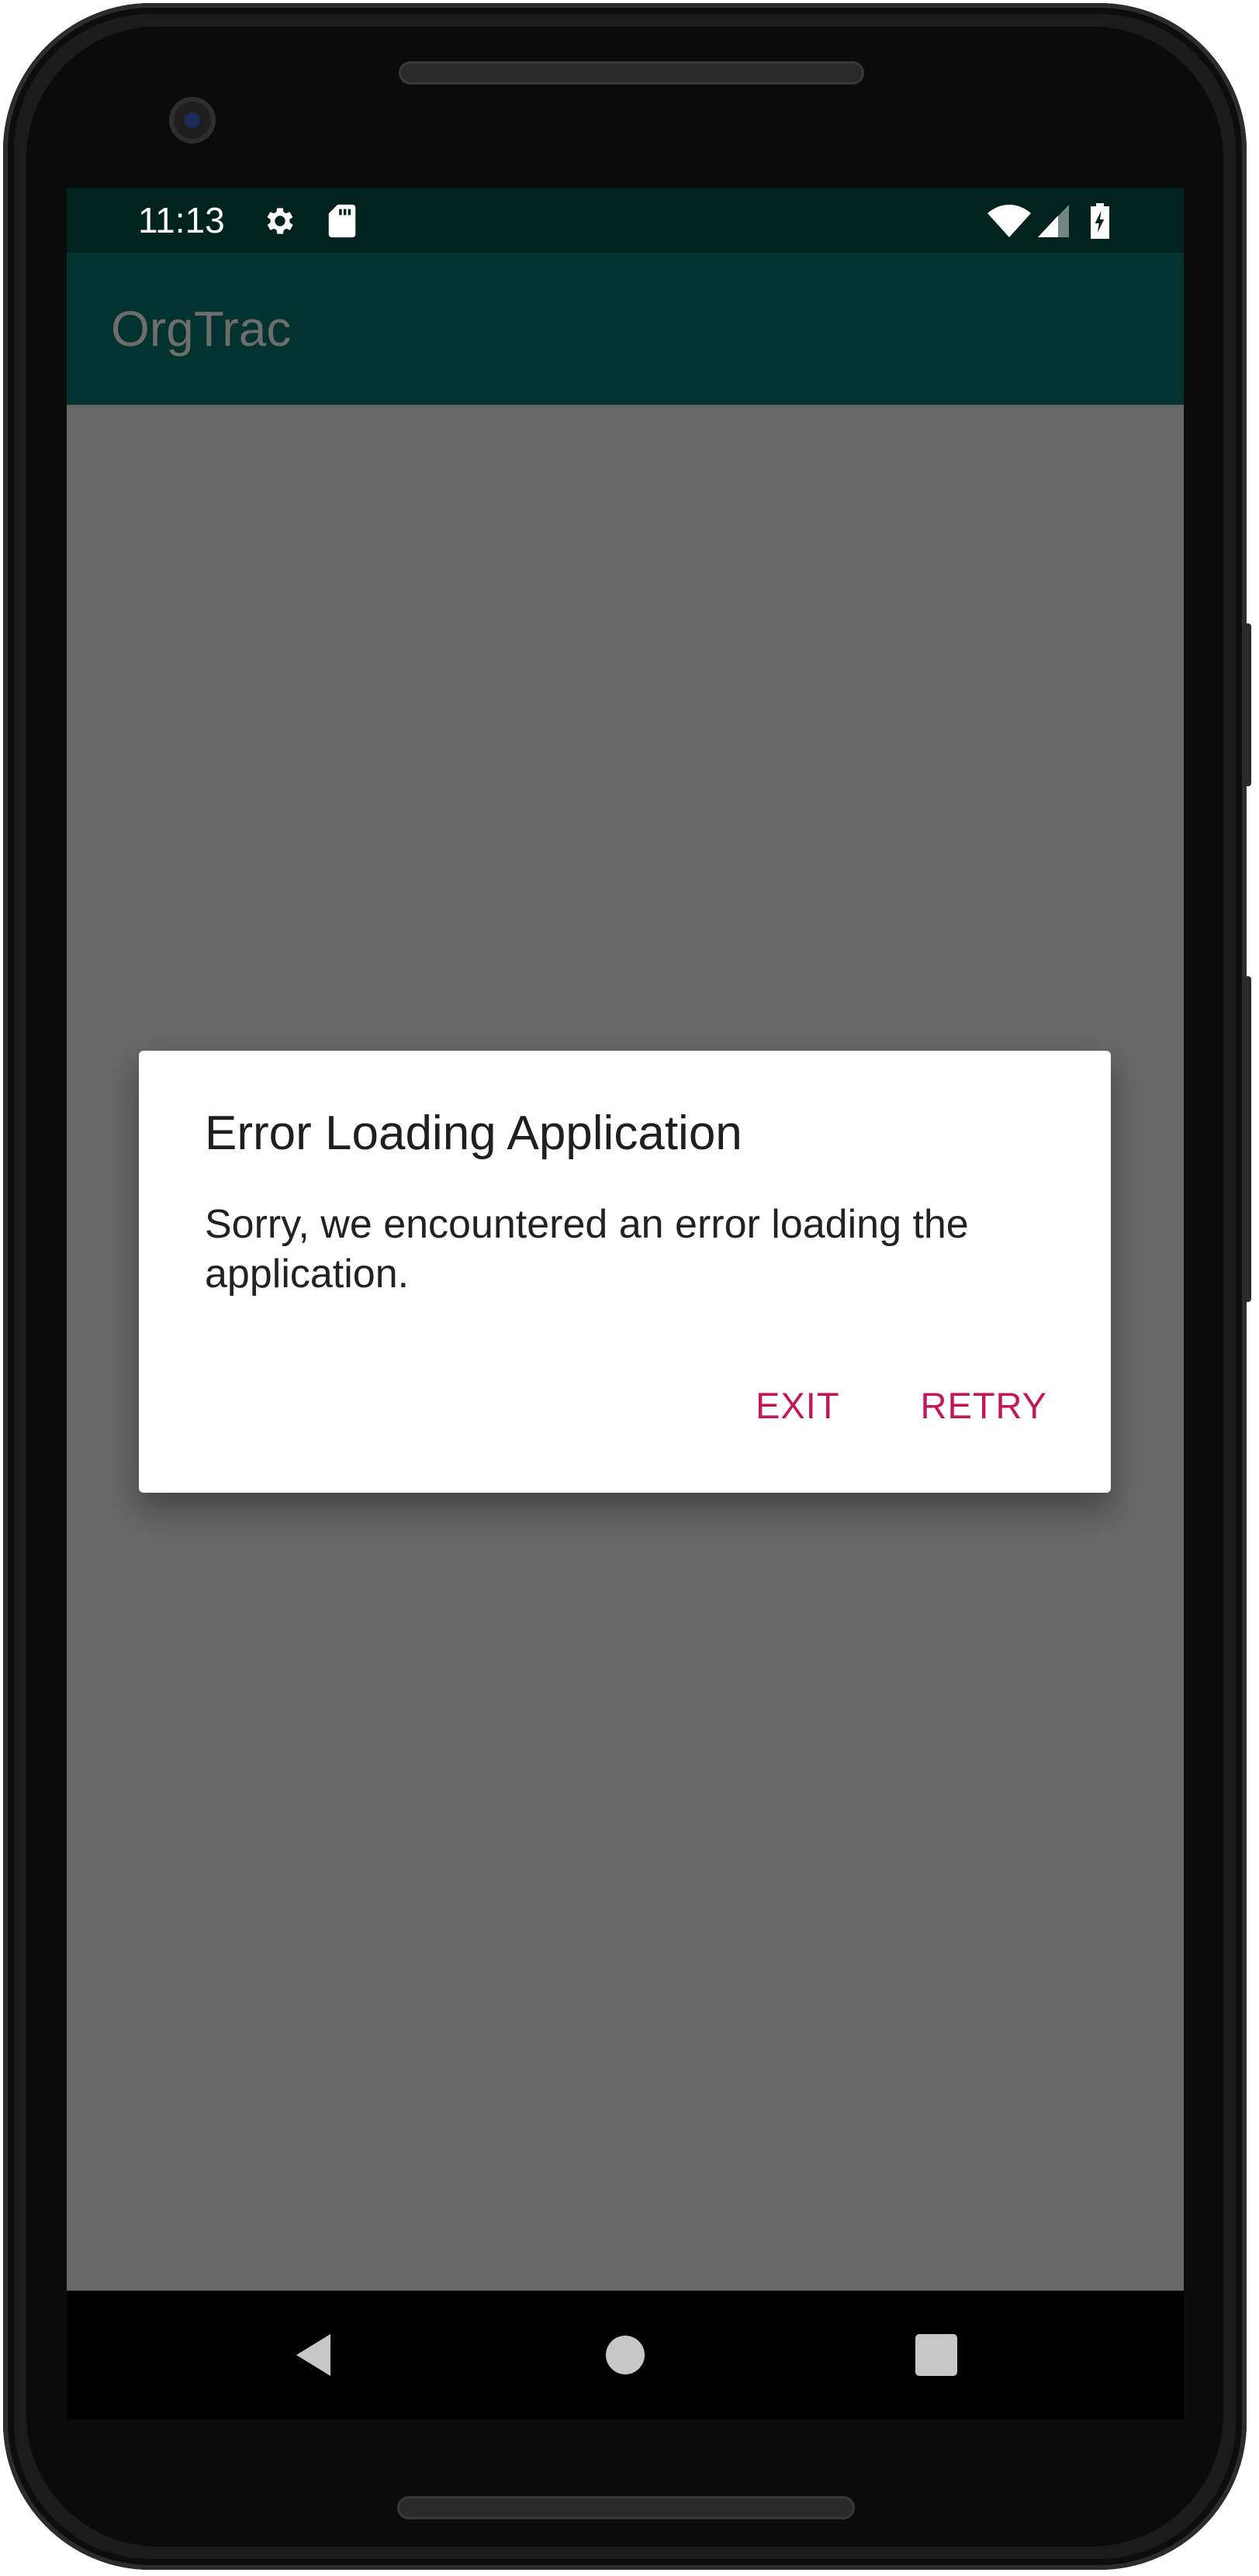 The width and height of the screenshot is (1259, 2576). Describe the element at coordinates (625, 329) in the screenshot. I see `app-bar: OrgTrac` at that location.